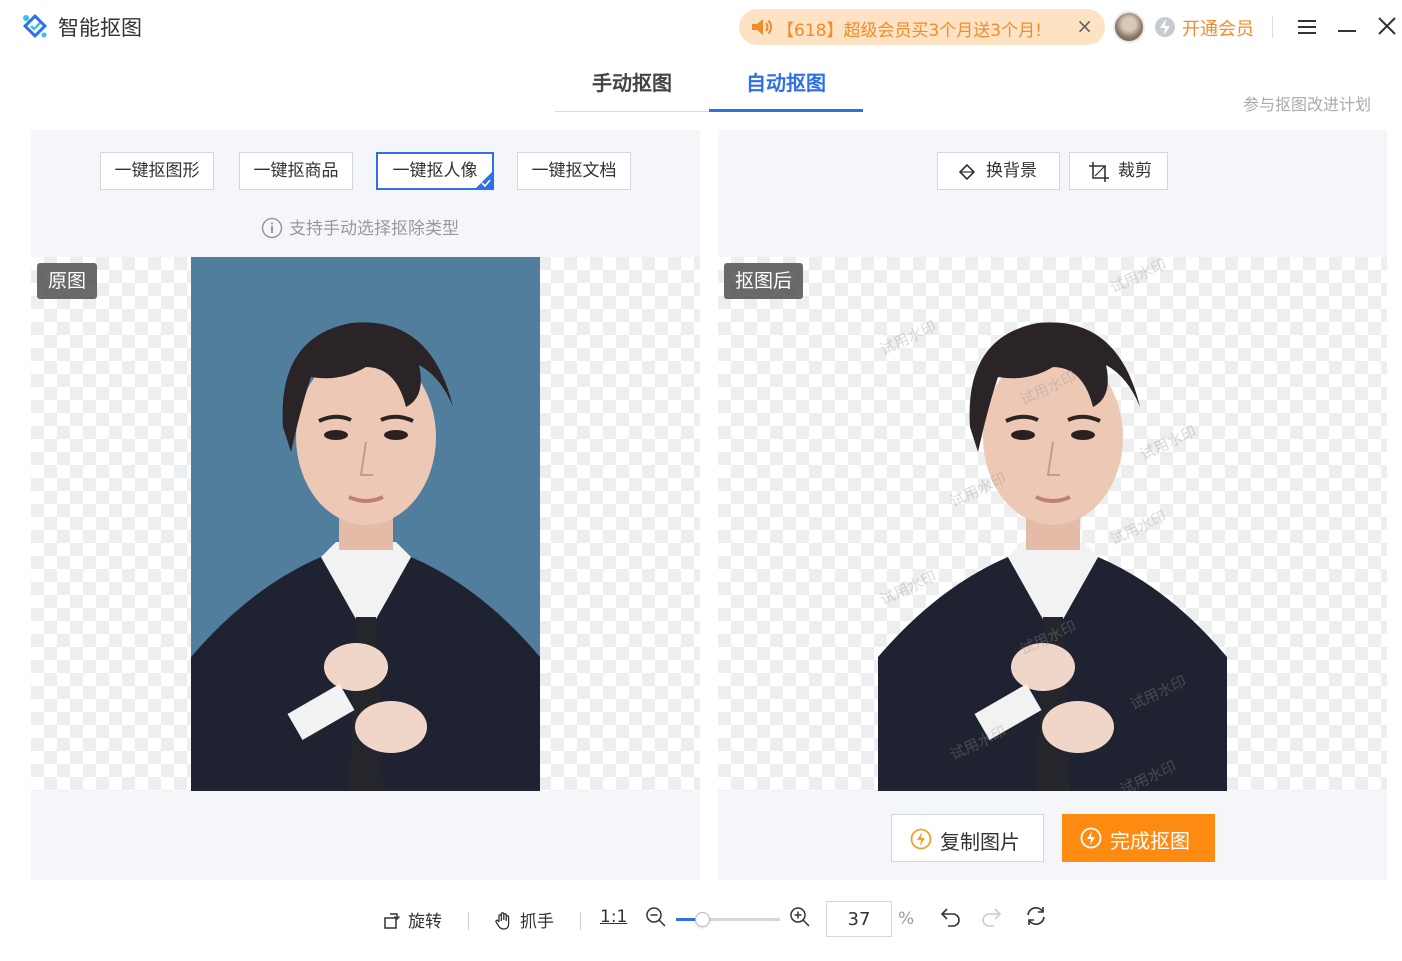  I want to click on undo-button, so click(953, 916).